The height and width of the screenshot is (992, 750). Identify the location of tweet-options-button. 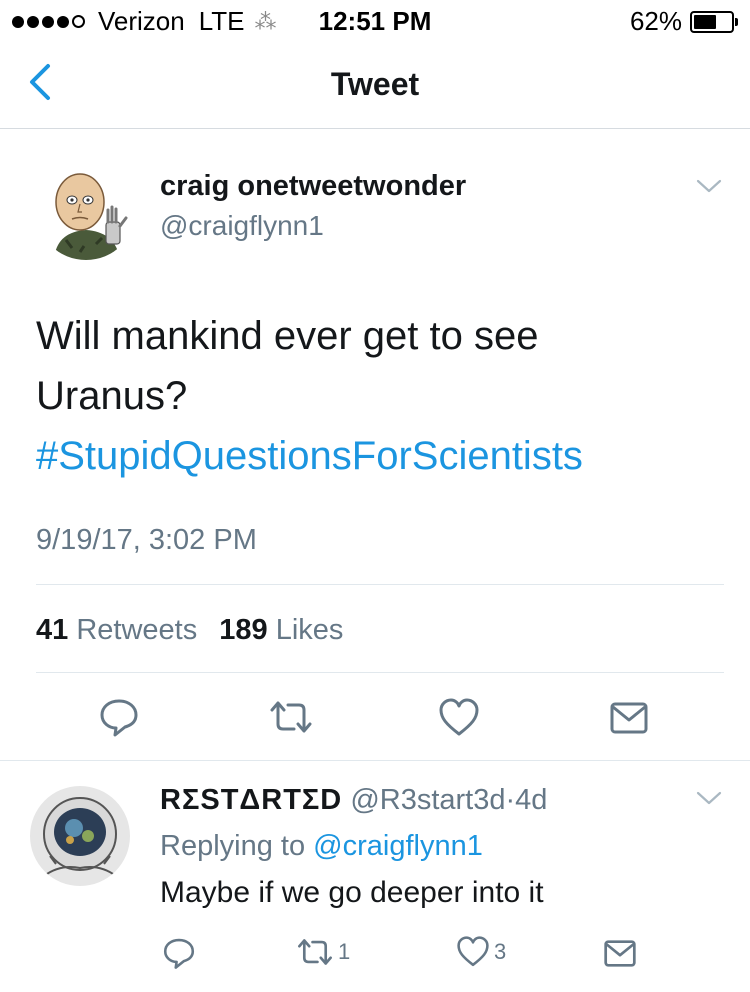
(709, 188).